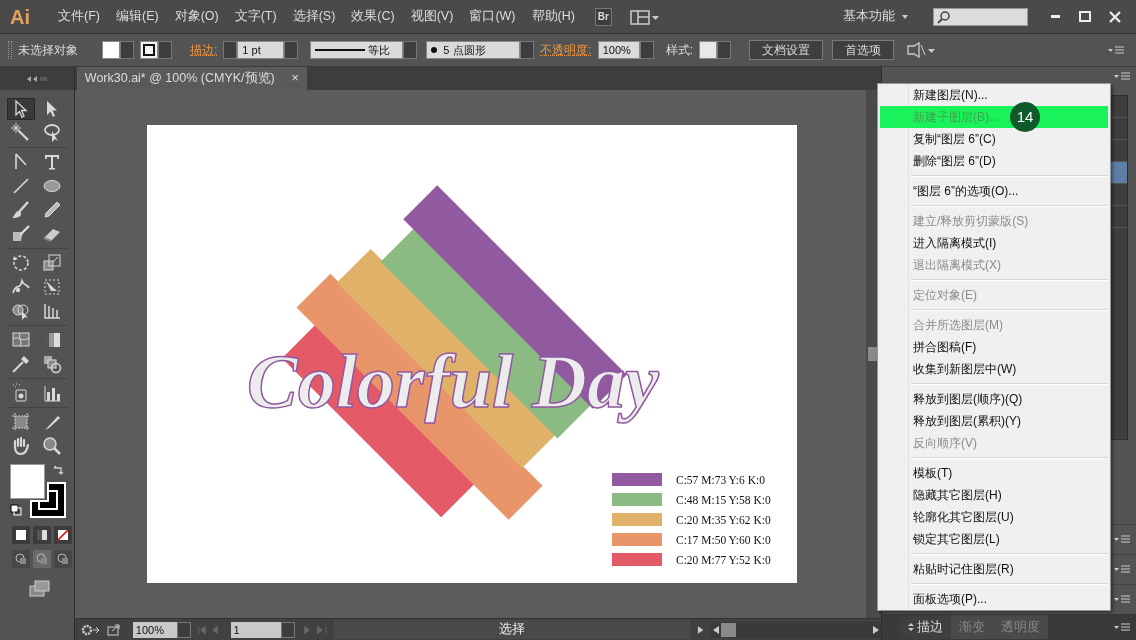  Describe the element at coordinates (980, 16) in the screenshot. I see `search-field` at that location.